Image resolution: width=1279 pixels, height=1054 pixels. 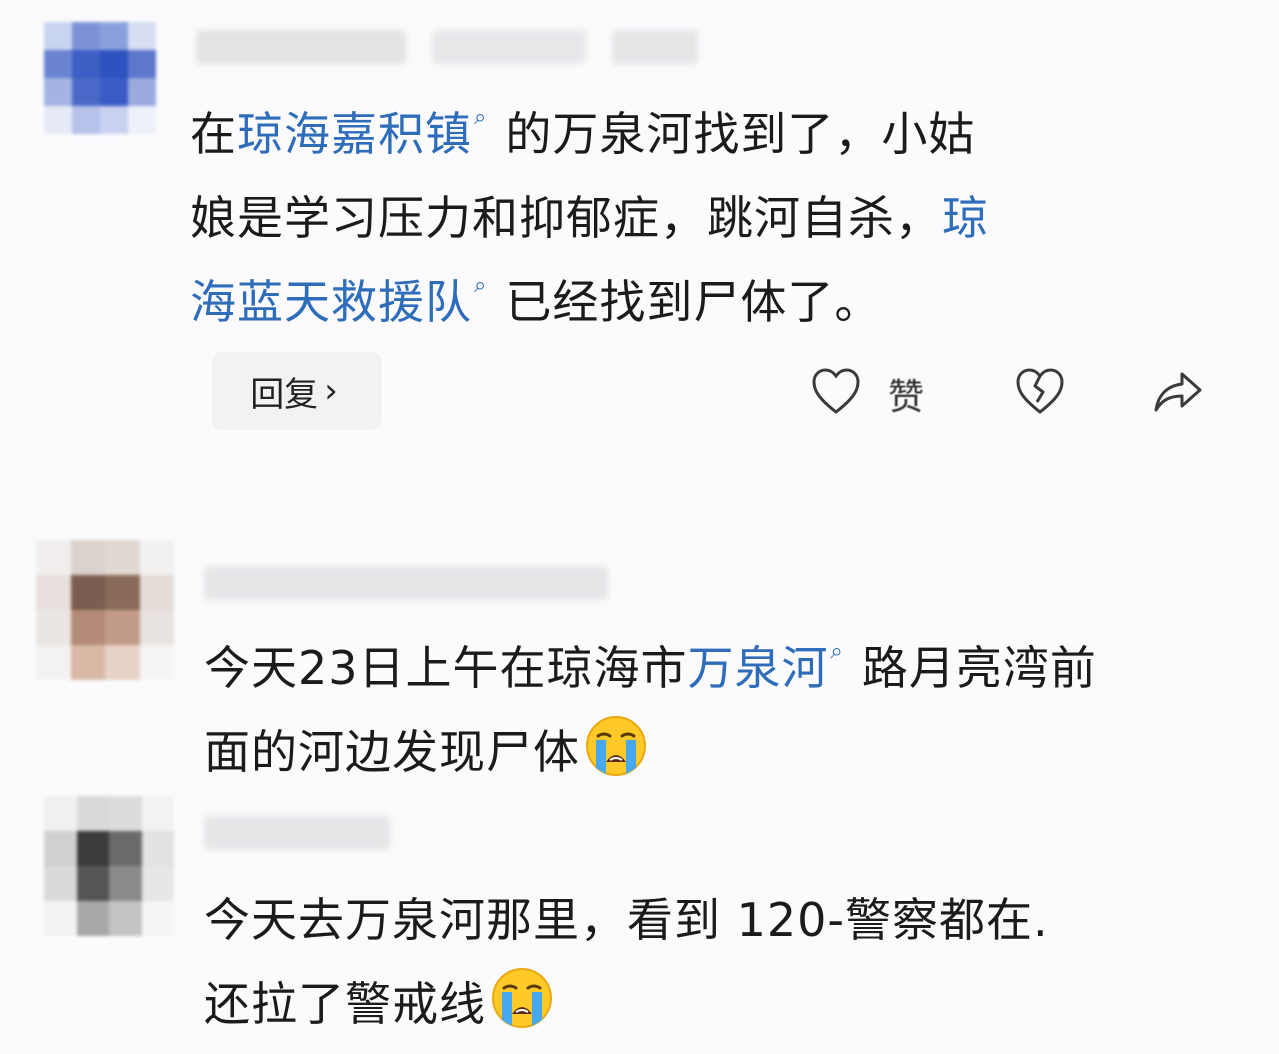 What do you see at coordinates (979, 668) in the screenshot?
I see `text-segment: 路月亮湾前` at bounding box center [979, 668].